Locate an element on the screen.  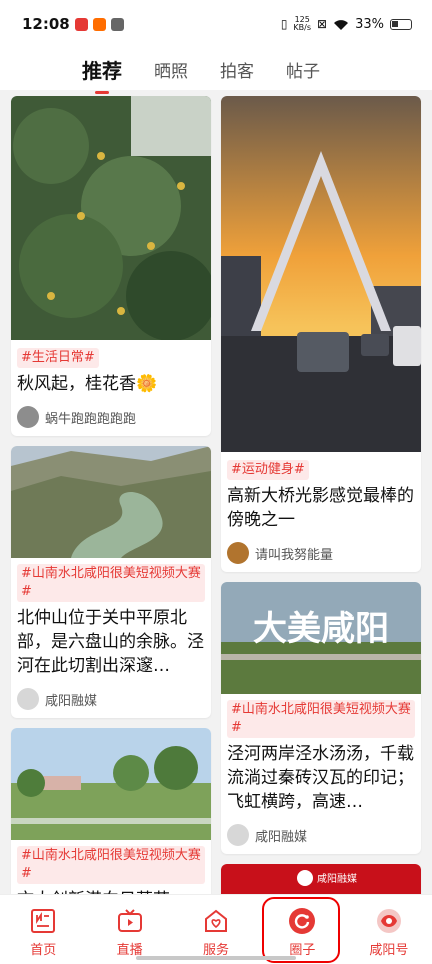
service-icon is located at coordinates (216, 920).